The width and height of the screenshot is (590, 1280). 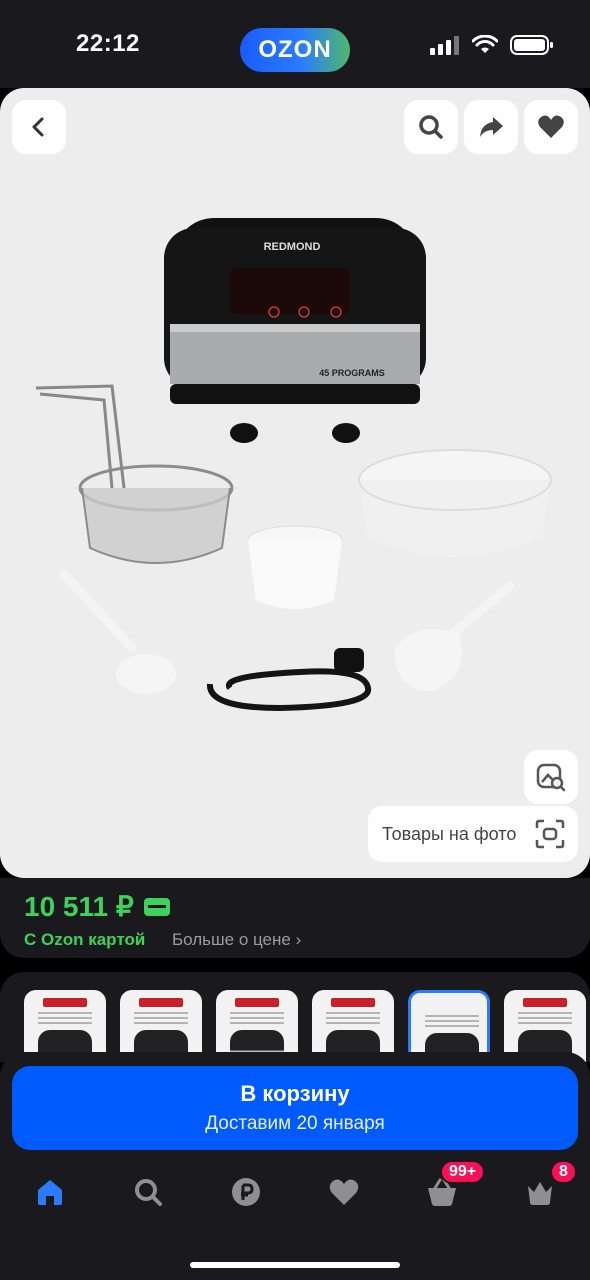 I want to click on status-icons, so click(x=492, y=45).